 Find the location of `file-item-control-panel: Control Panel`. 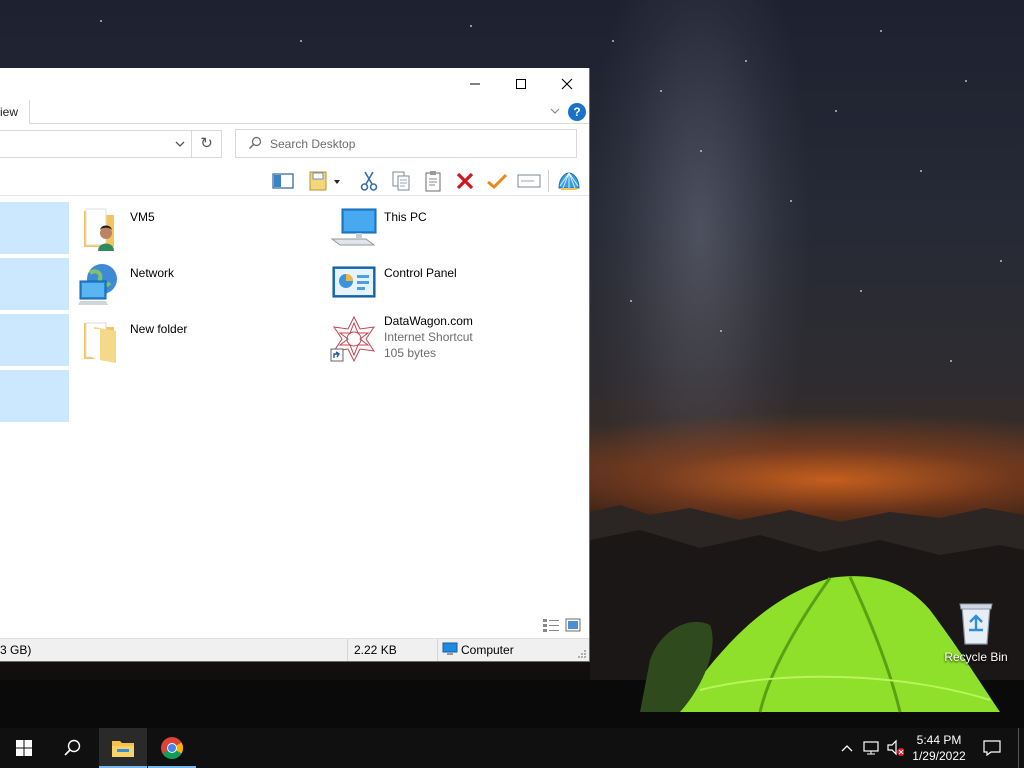

file-item-control-panel: Control Panel is located at coordinates (393, 285).